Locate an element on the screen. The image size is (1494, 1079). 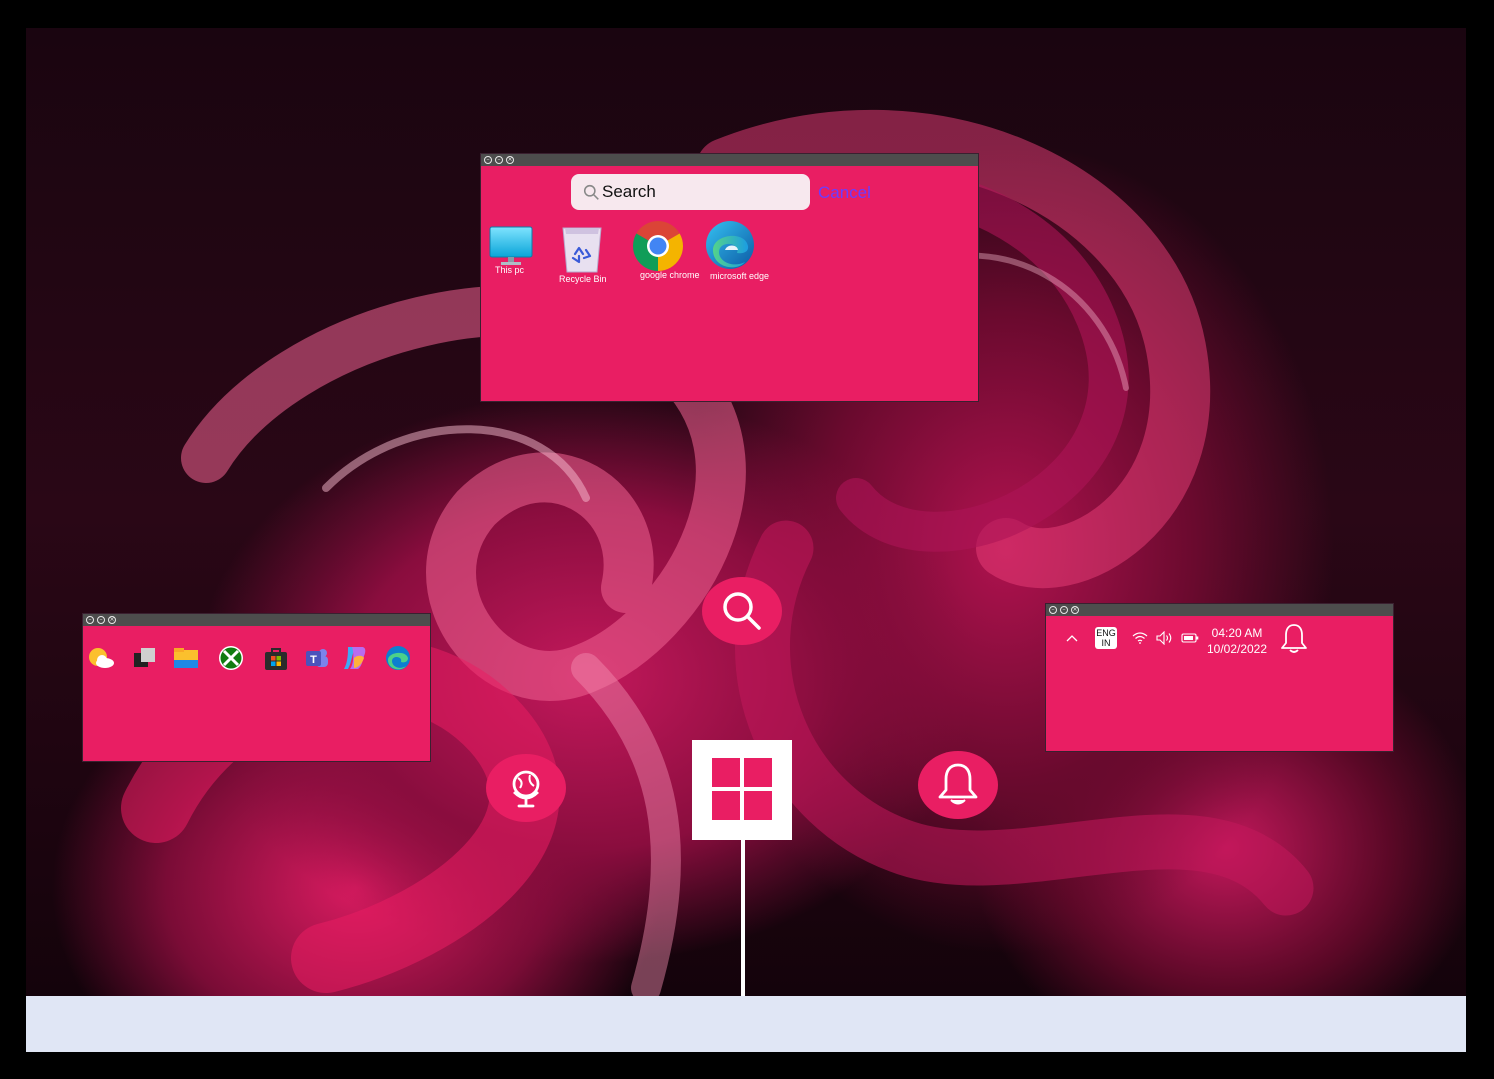
cancel-button: Cancel is located at coordinates (844, 193).